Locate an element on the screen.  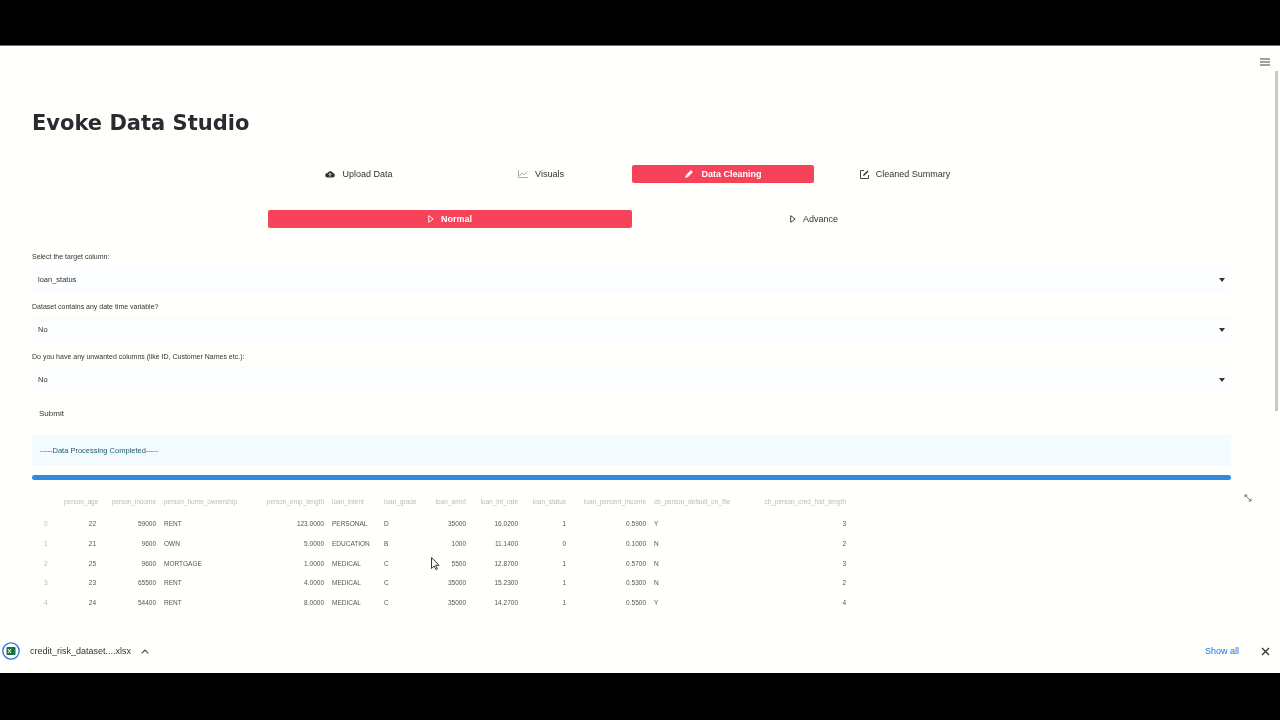
line-chart-icon is located at coordinates (523, 174).